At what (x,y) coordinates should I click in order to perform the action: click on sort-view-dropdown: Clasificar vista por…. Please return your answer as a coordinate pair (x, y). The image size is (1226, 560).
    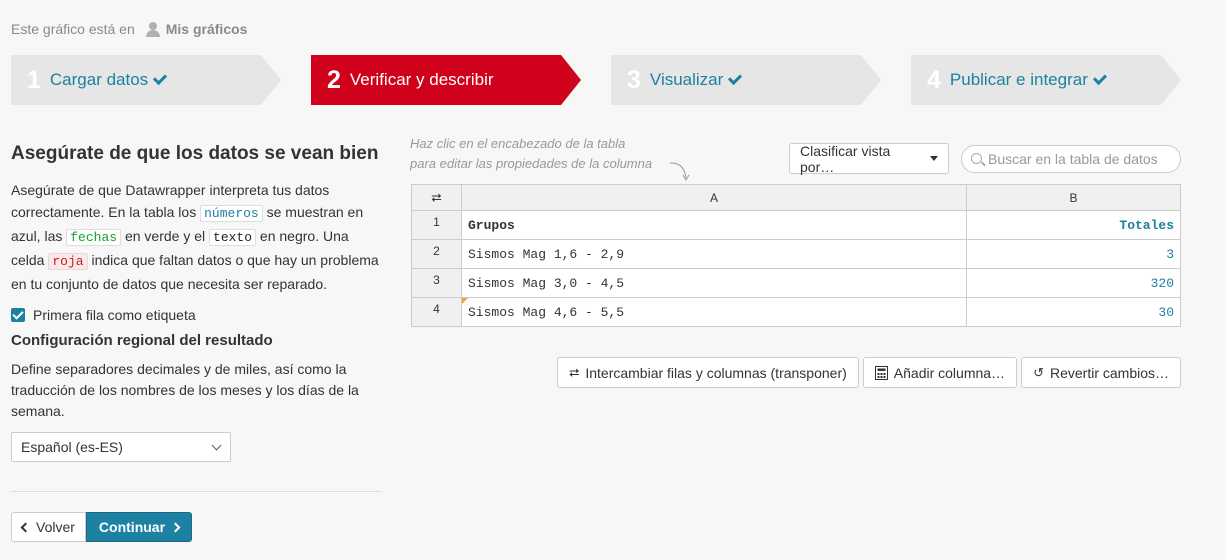
    Looking at the image, I should click on (869, 158).